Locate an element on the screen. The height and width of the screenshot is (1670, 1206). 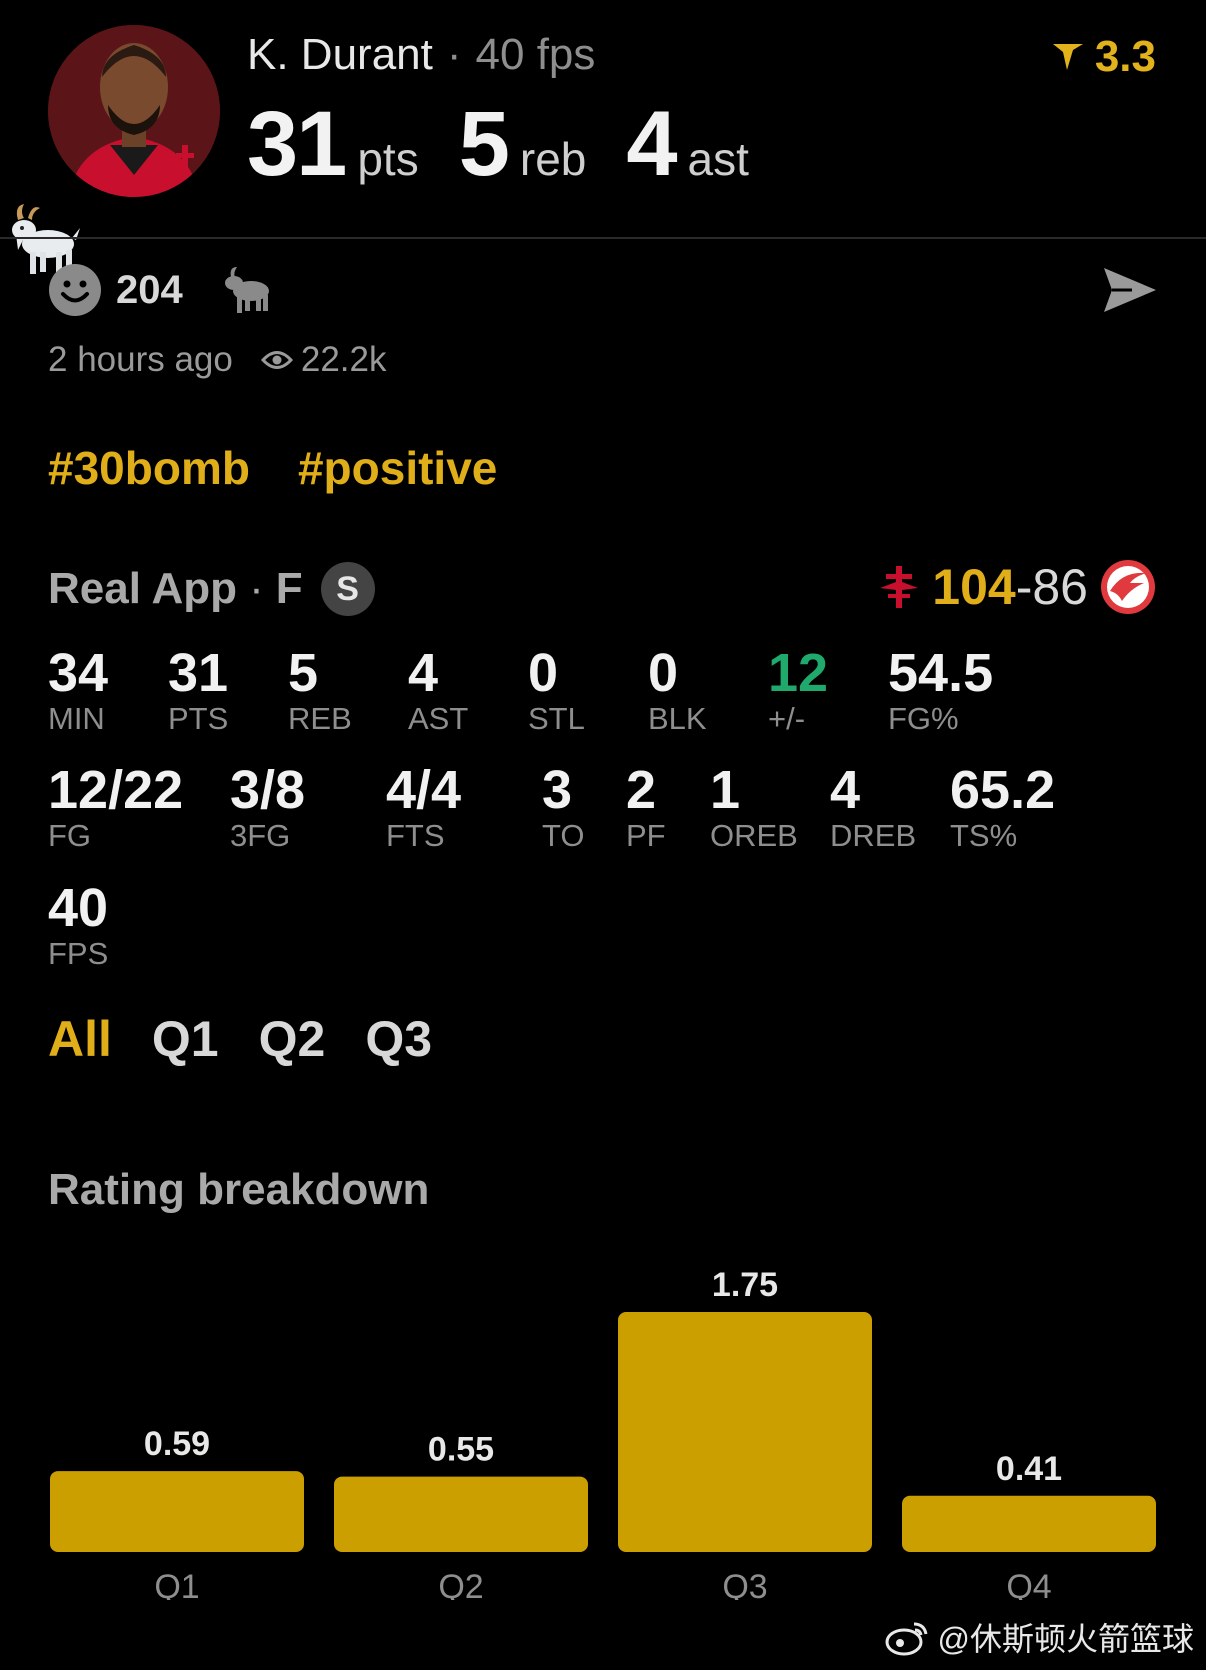
bar-q4 is located at coordinates (1029, 1523).